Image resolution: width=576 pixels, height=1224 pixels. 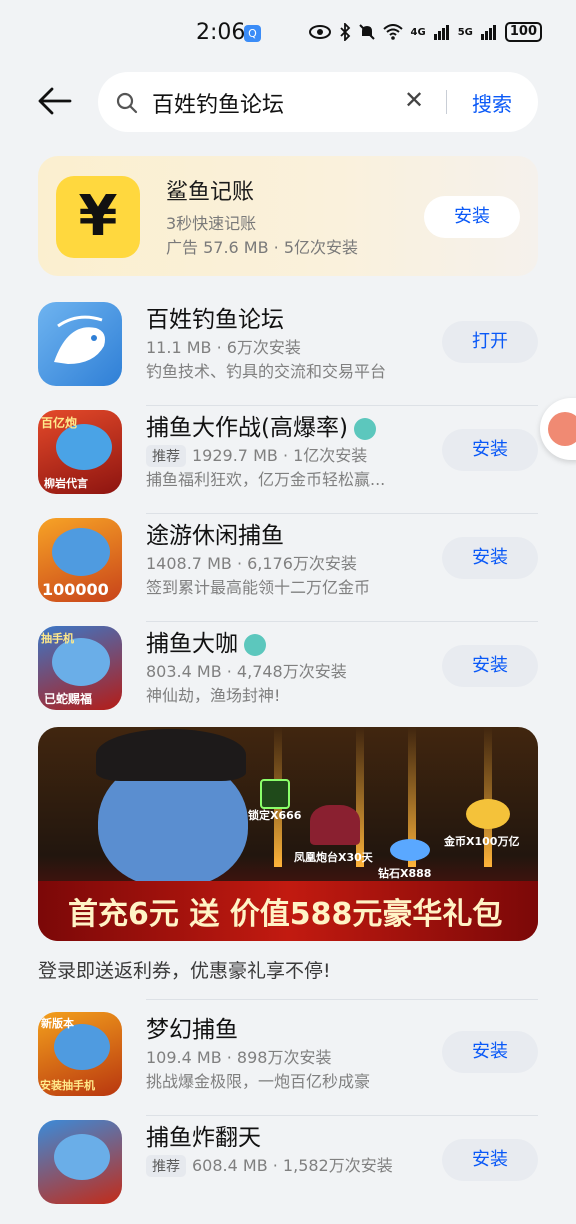 What do you see at coordinates (292, 1165) in the screenshot?
I see `app-meta-text: 608.4 MB · 1,582万次安装` at bounding box center [292, 1165].